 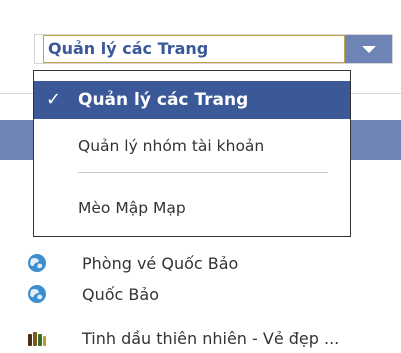 What do you see at coordinates (160, 263) in the screenshot?
I see `page-label: Phòng vé Quốc Bảo` at bounding box center [160, 263].